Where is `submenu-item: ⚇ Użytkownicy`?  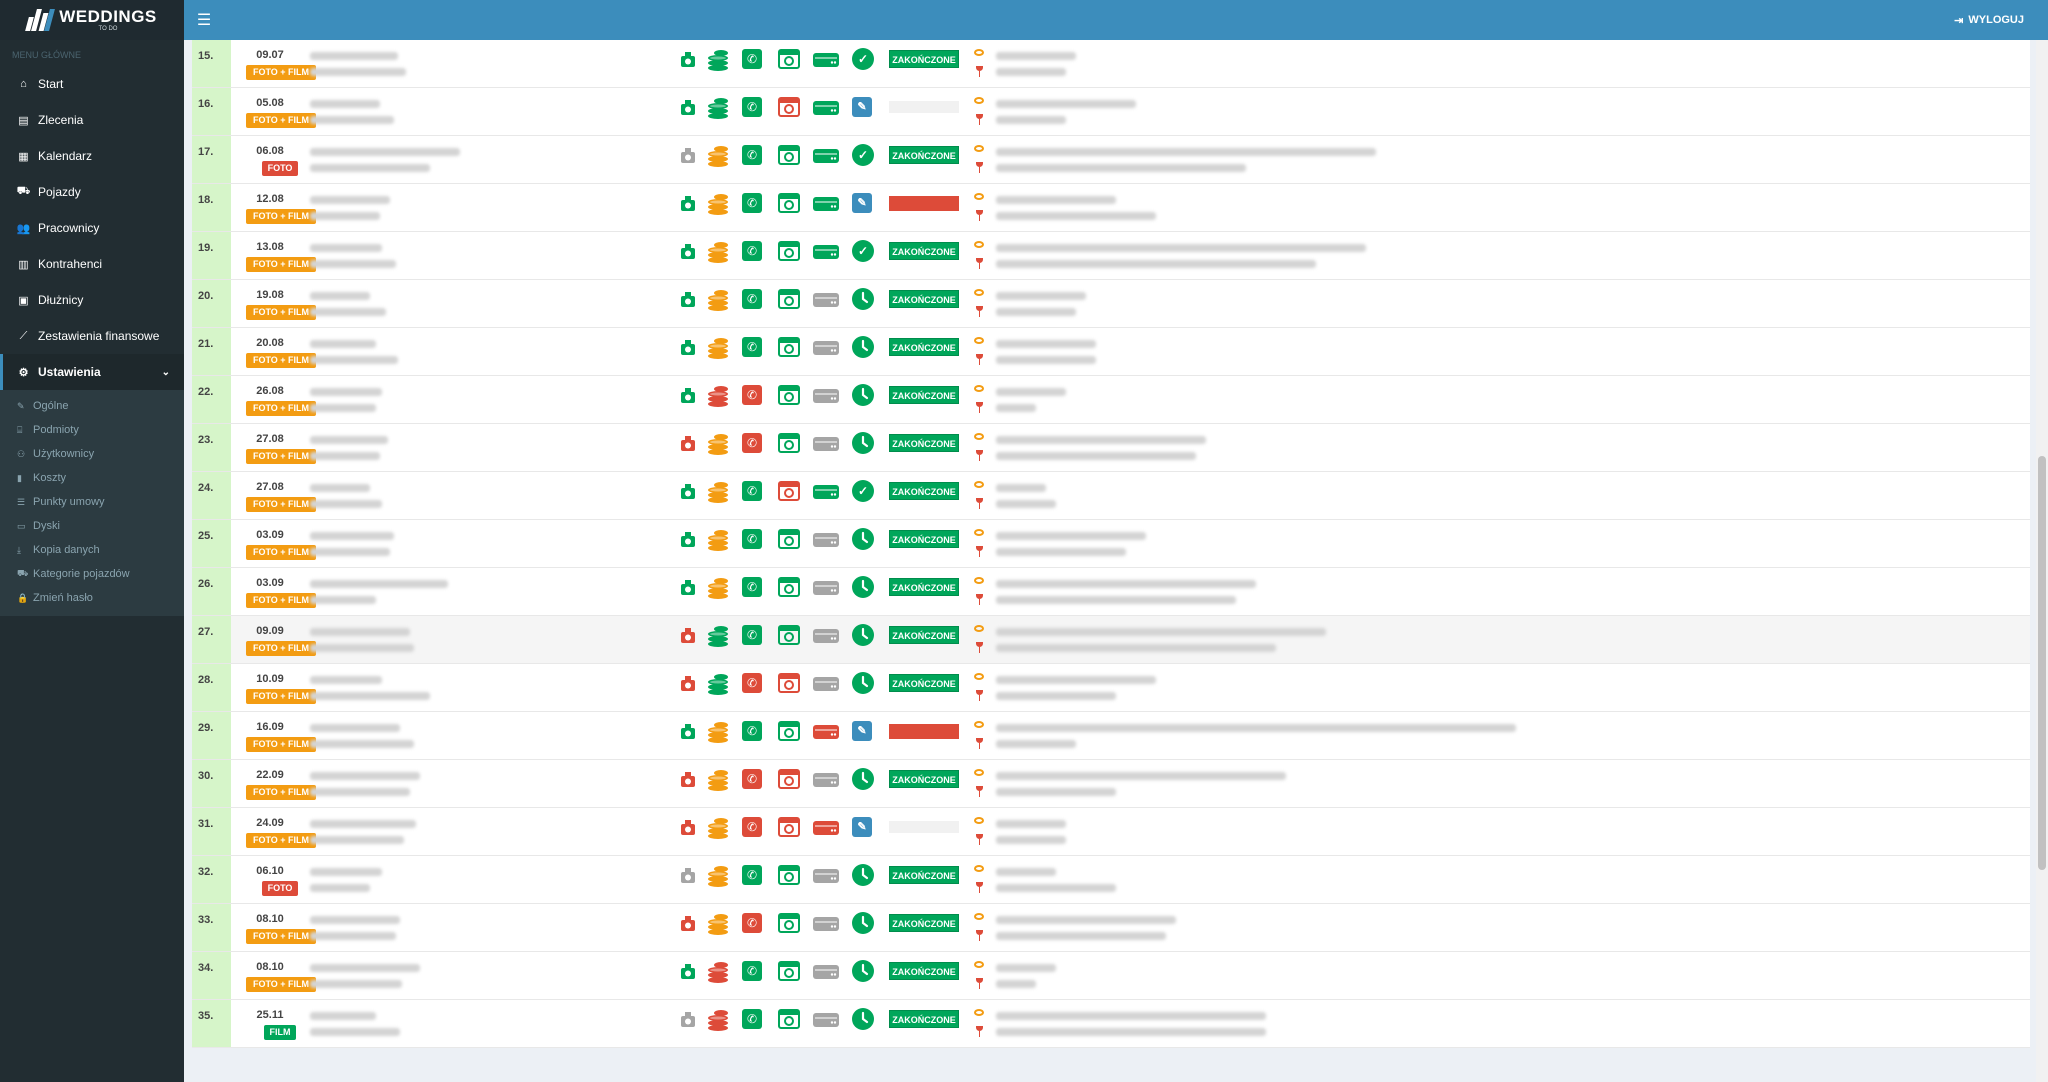
submenu-item: ⚇ Użytkownicy is located at coordinates (92, 454).